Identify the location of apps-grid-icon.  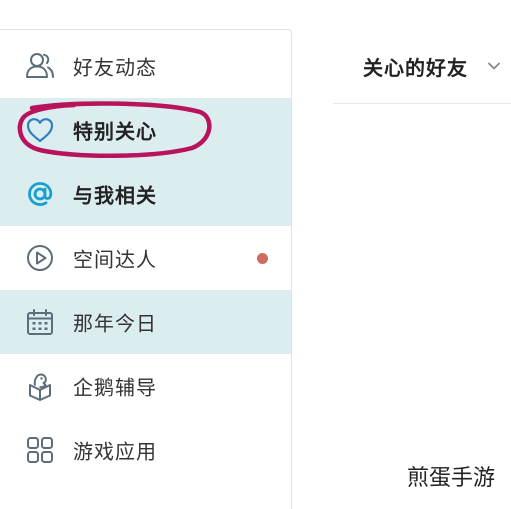
(40, 450).